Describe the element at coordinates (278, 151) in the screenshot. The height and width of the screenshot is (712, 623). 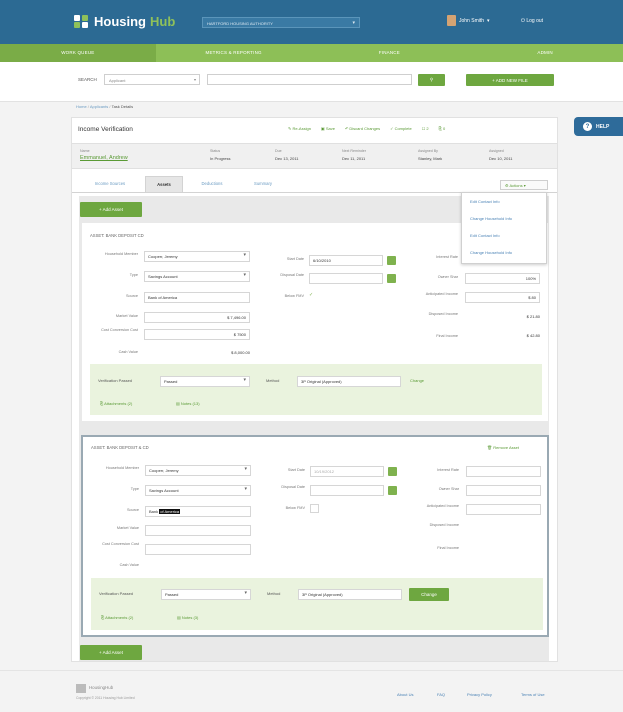
I see `due-label: Due` at that location.